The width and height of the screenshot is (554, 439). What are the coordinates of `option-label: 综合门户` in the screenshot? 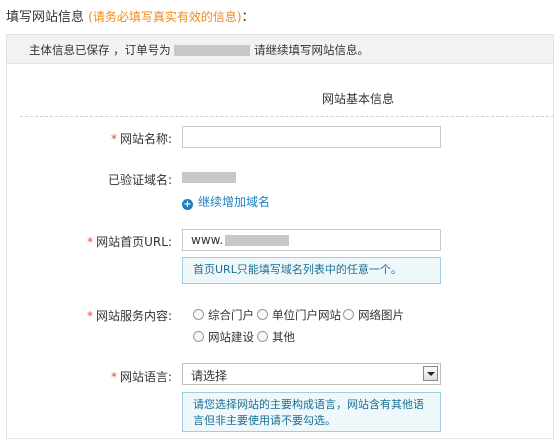 It's located at (231, 315).